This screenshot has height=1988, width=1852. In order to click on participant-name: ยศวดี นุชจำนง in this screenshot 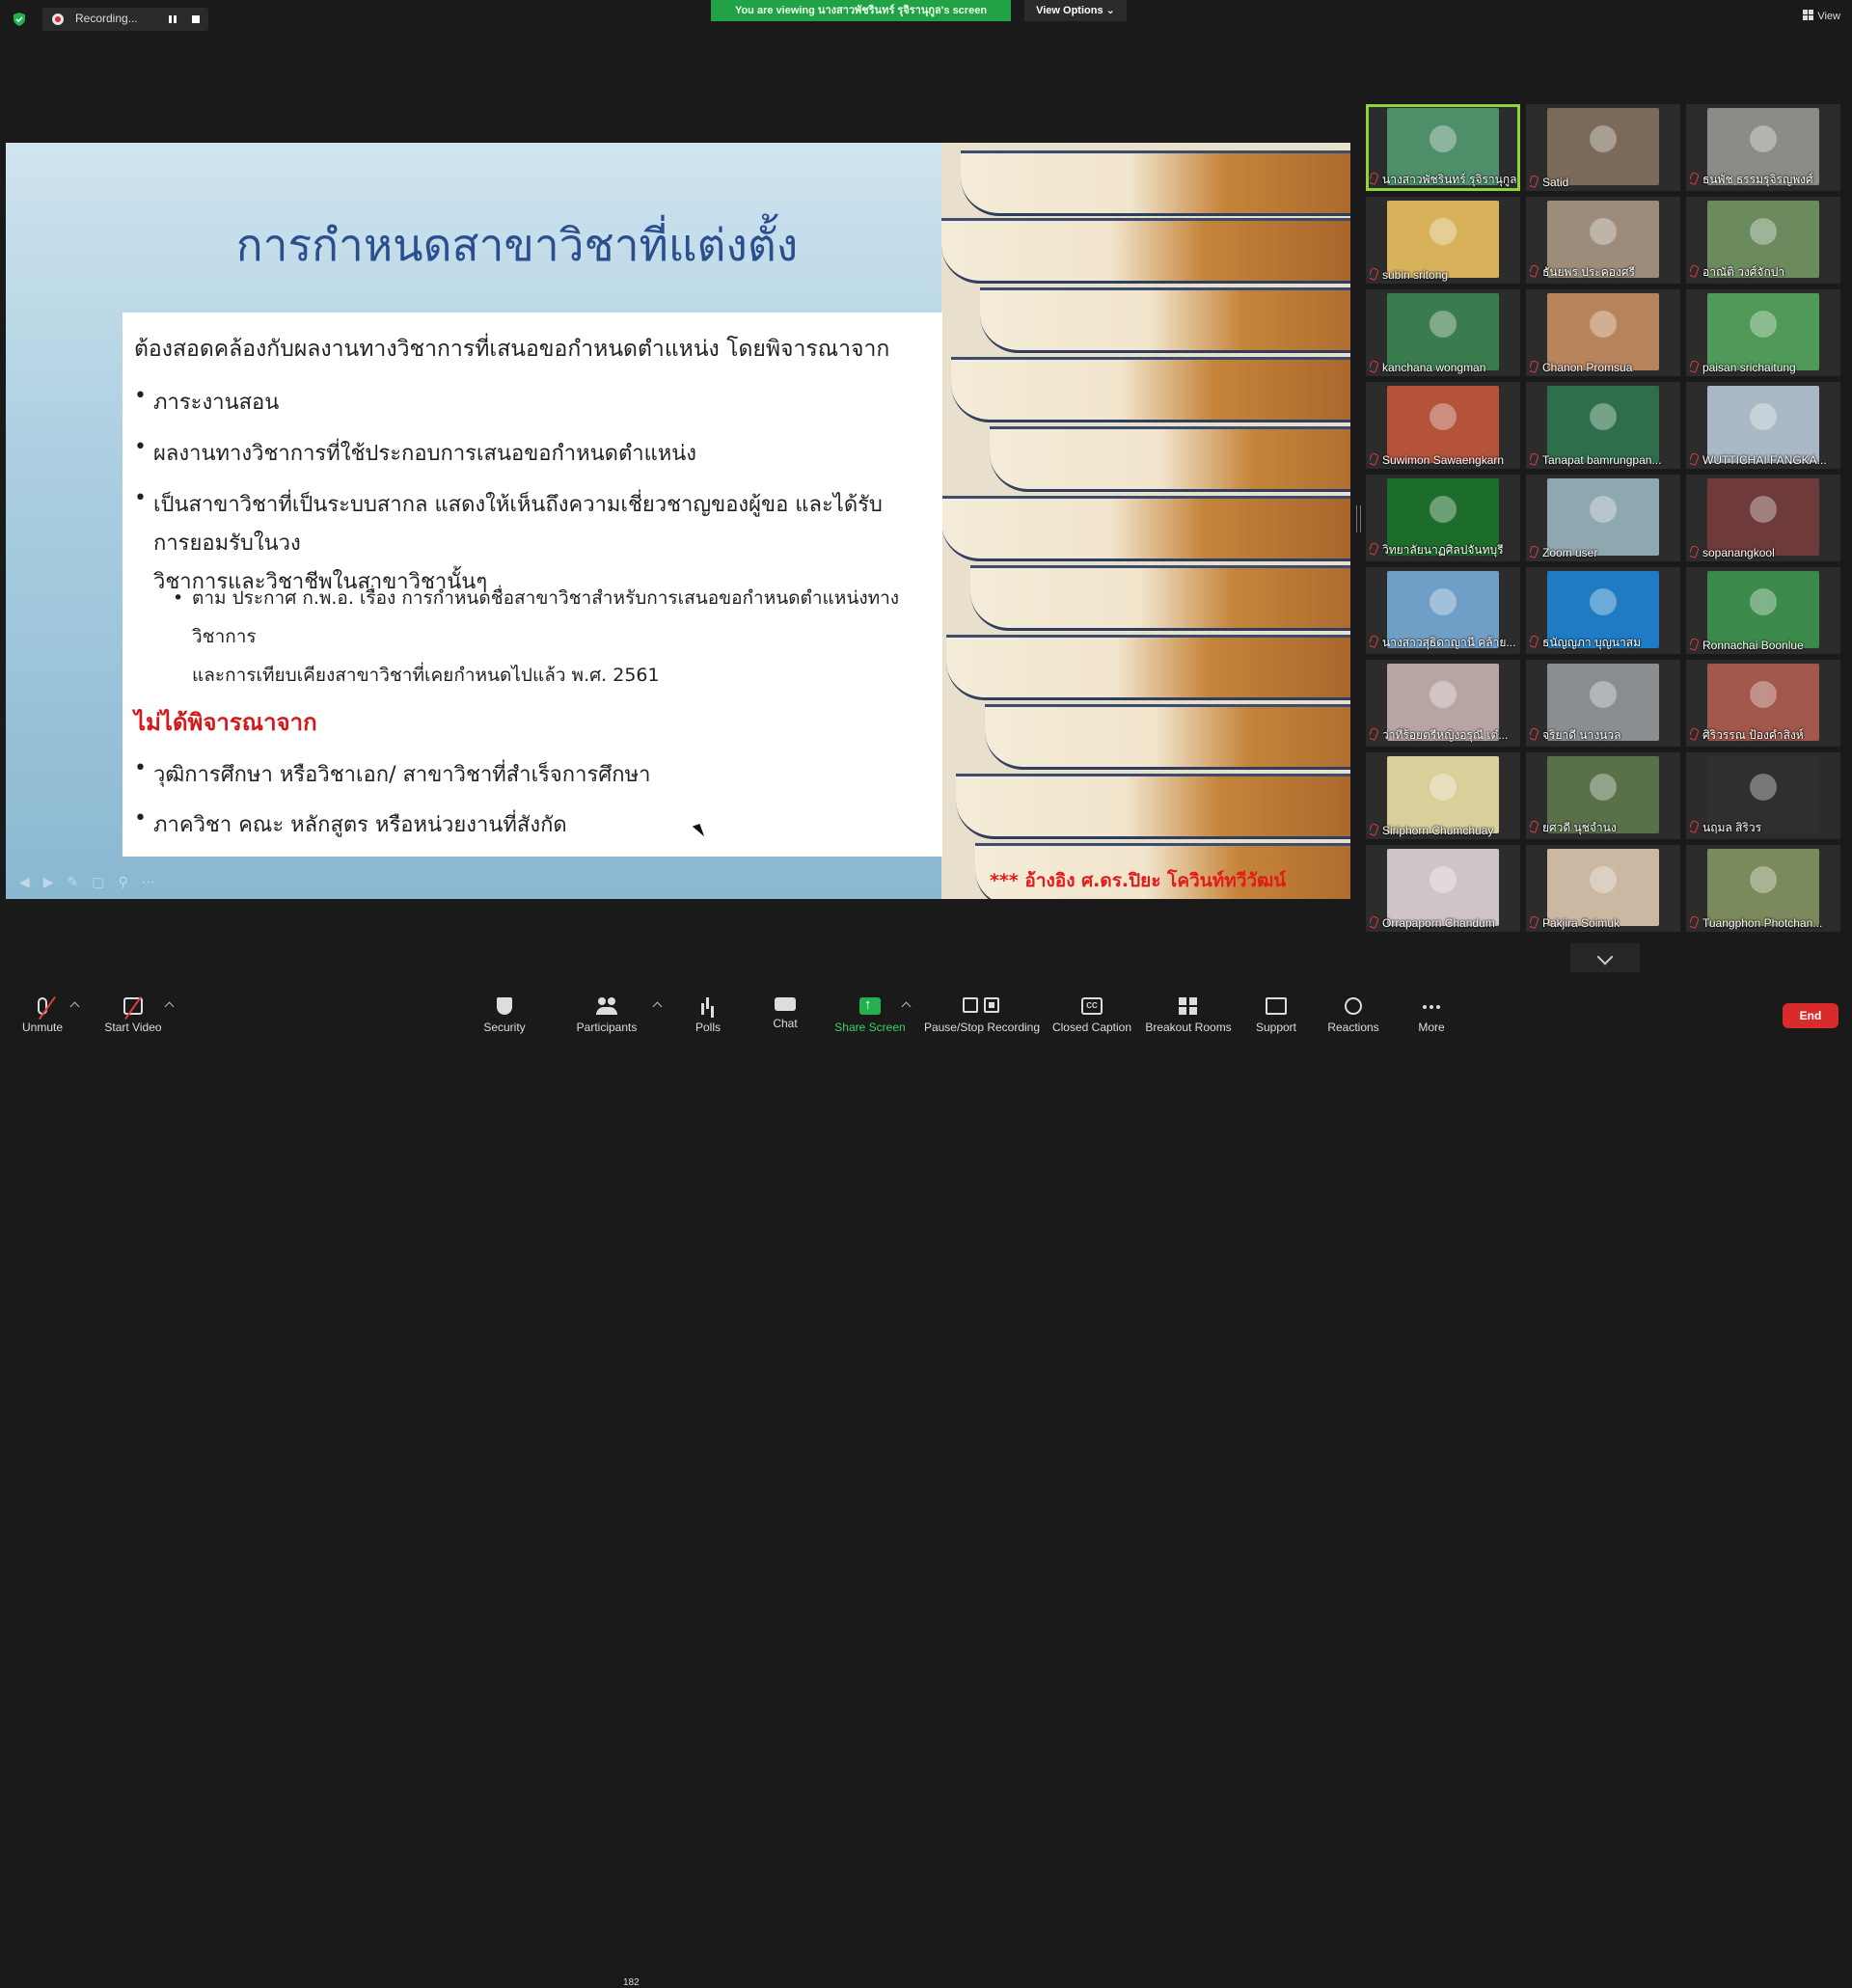, I will do `click(1603, 828)`.